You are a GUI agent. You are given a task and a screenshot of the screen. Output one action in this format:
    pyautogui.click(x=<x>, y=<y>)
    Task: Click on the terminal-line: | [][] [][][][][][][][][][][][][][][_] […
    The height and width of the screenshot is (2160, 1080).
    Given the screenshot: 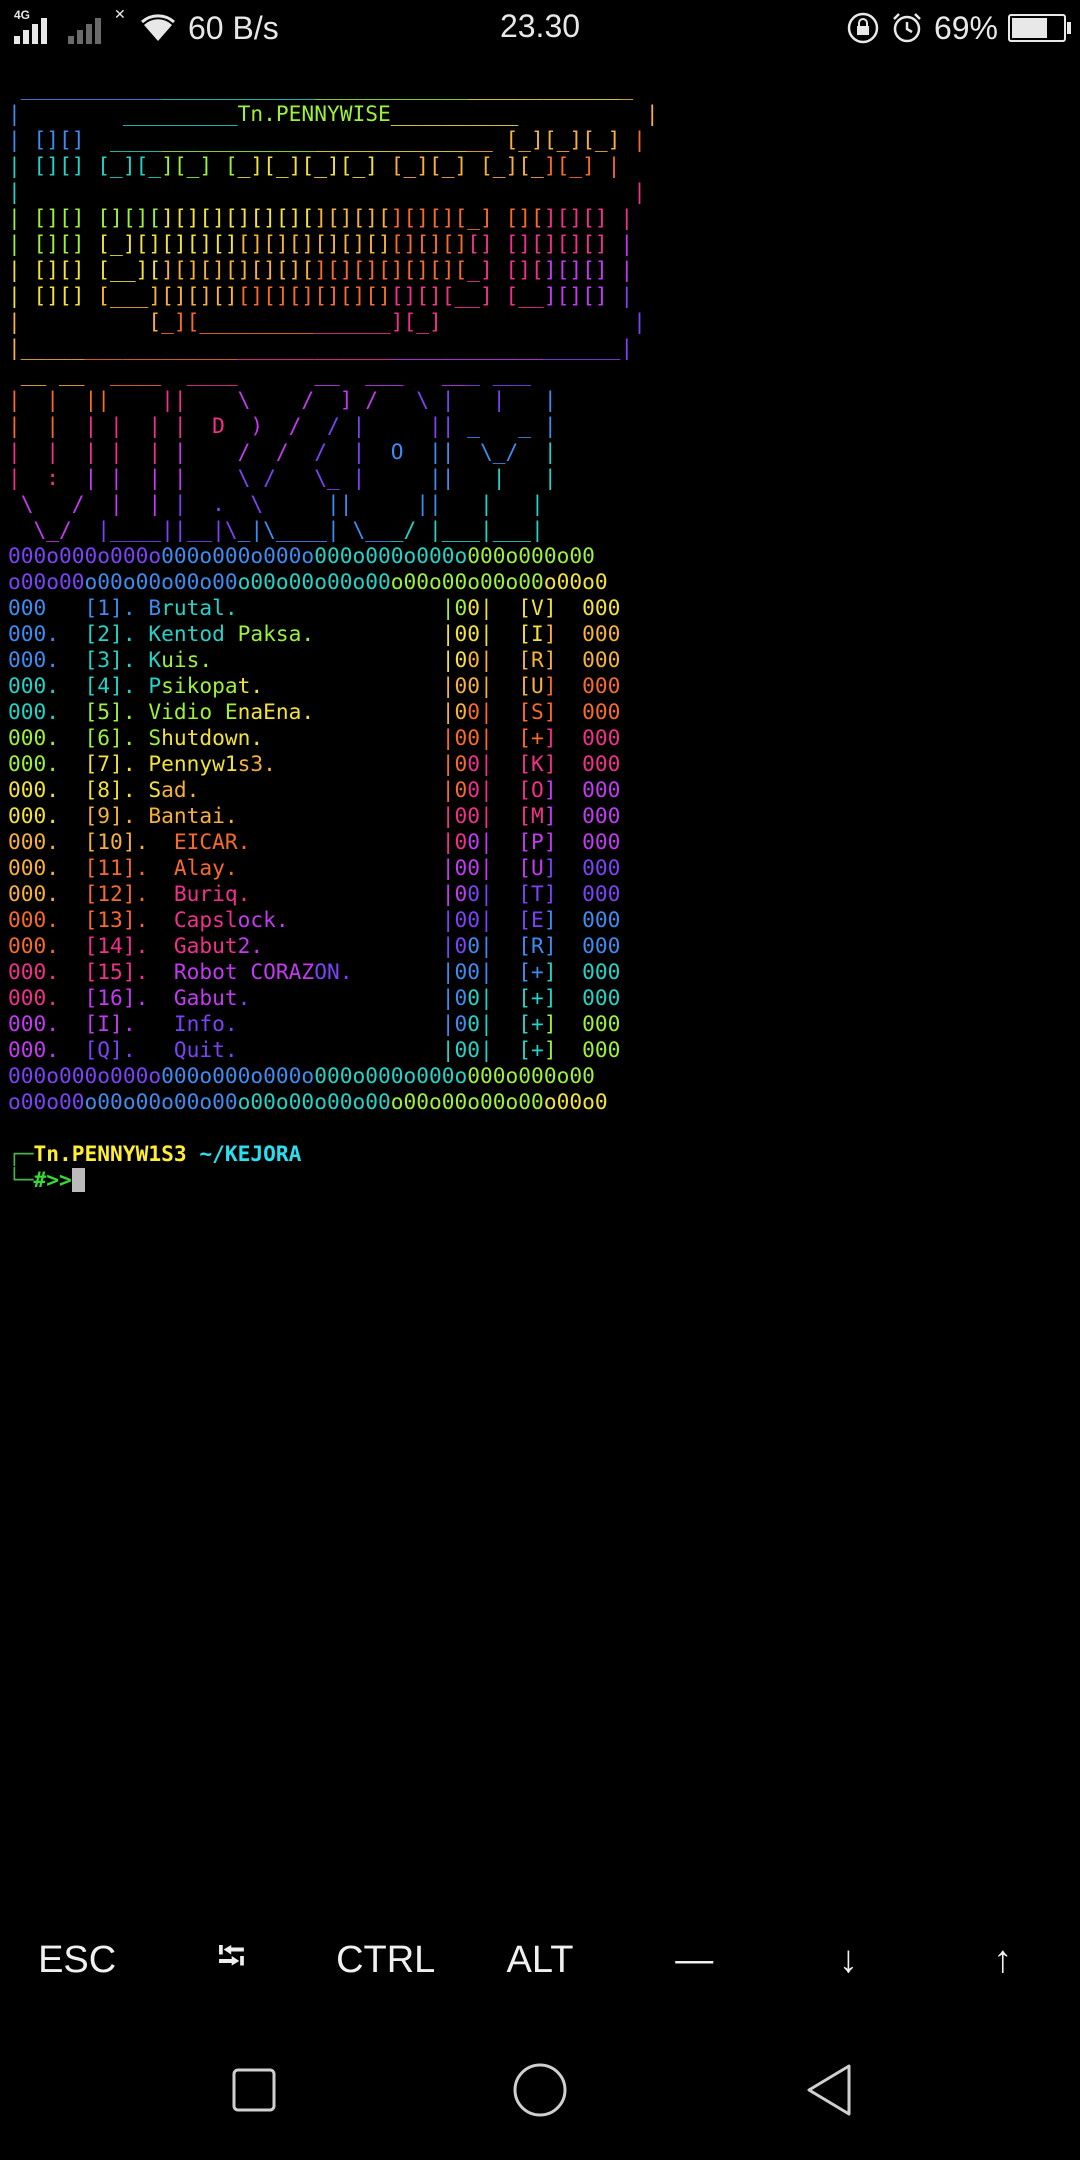 What is the action you would take?
    pyautogui.click(x=321, y=217)
    